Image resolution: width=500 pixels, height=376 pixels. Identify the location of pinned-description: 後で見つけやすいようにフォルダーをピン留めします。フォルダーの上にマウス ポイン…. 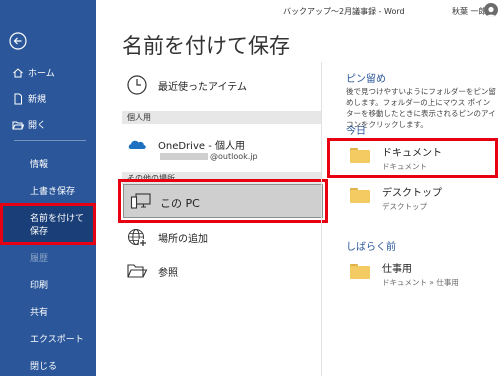
(421, 108).